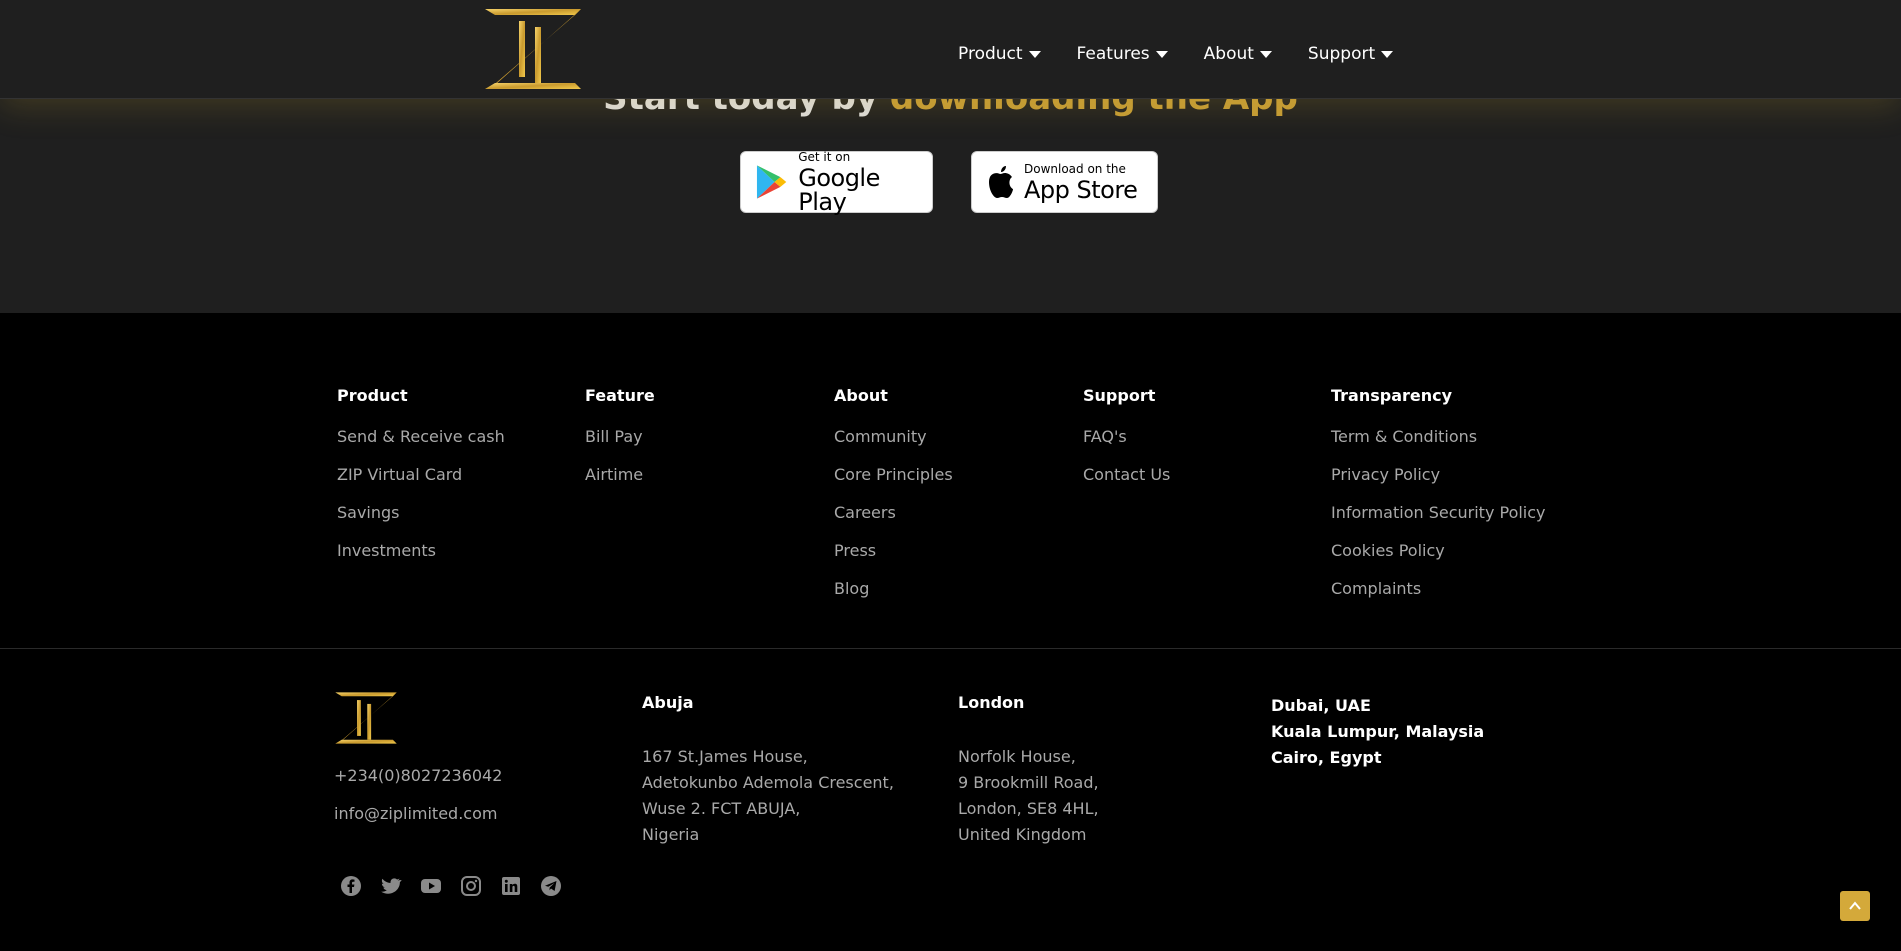 This screenshot has height=951, width=1901. I want to click on footer-link: Blog, so click(893, 598).